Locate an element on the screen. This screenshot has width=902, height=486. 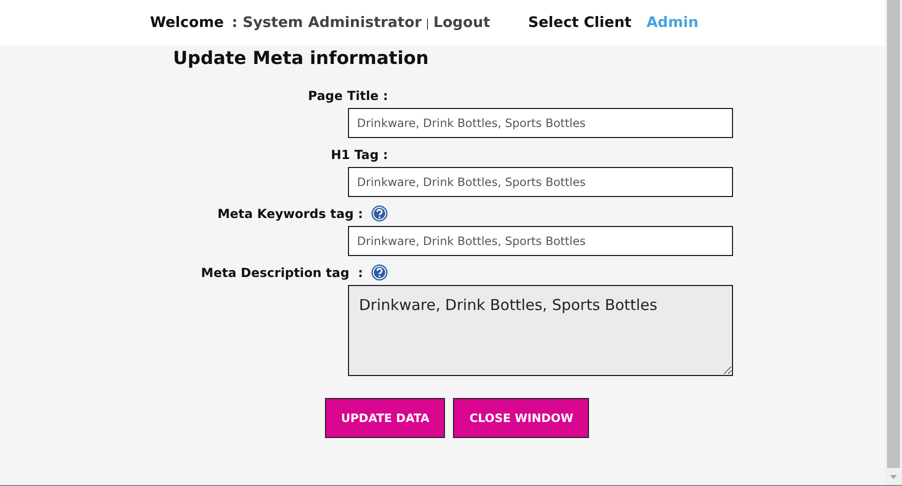
description-field: Drinkware, Drink Bottles, Sports Bottles is located at coordinates (540, 330).